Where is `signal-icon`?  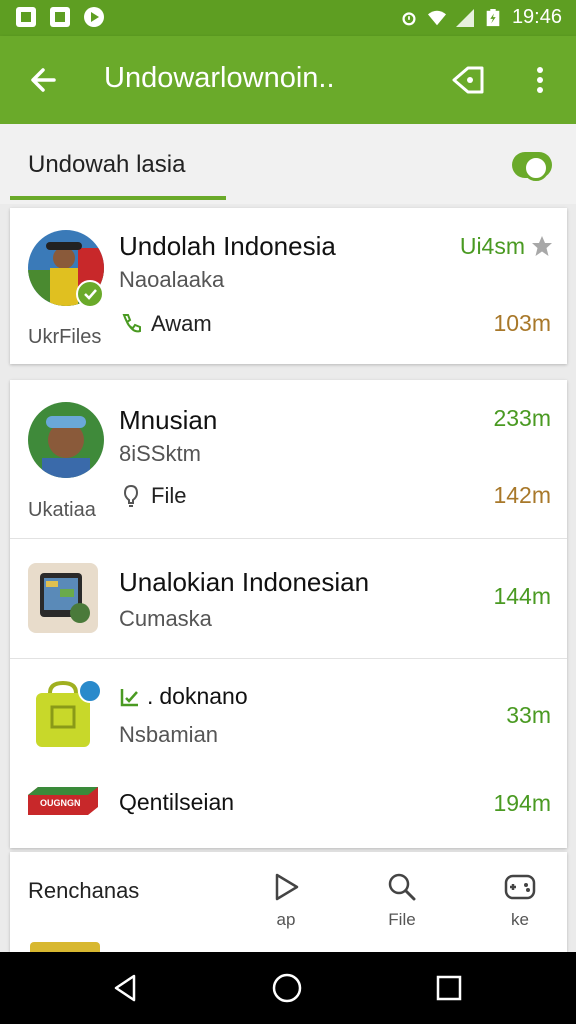
signal-icon is located at coordinates (464, 17).